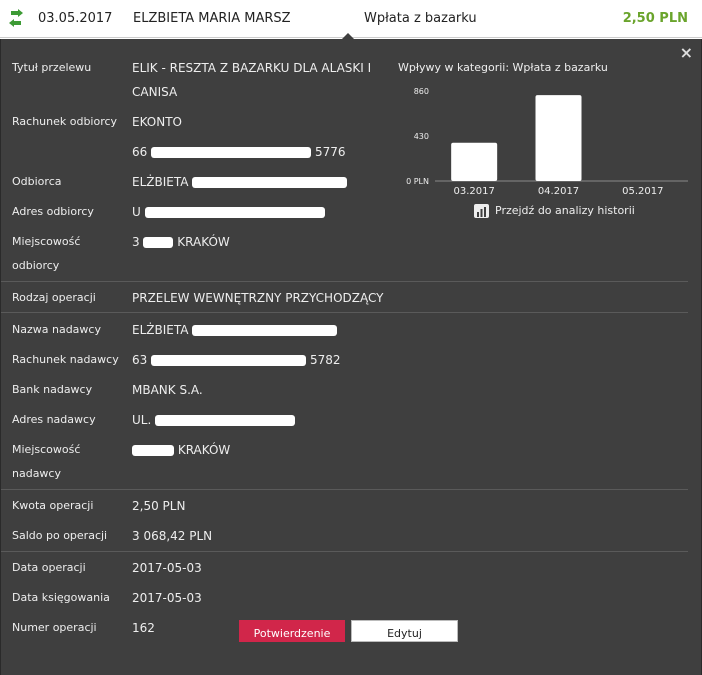  What do you see at coordinates (143, 628) in the screenshot?
I see `value-operation-number: 162` at bounding box center [143, 628].